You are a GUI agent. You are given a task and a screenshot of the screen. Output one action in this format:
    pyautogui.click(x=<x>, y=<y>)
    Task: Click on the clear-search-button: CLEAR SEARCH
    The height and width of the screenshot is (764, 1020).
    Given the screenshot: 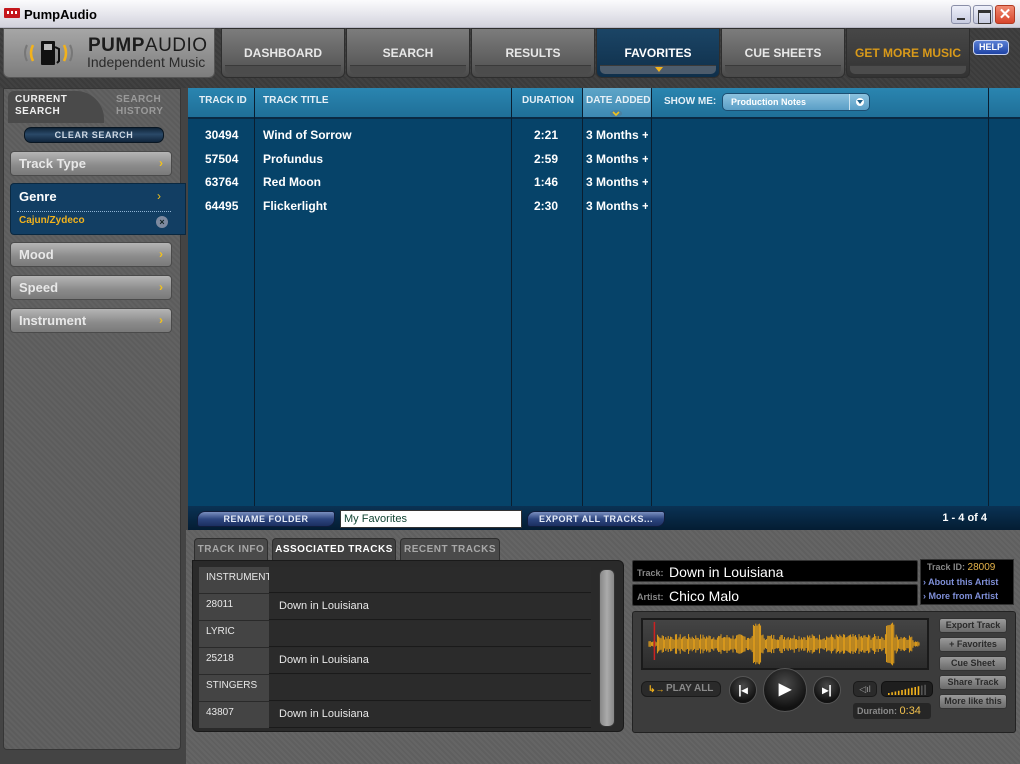 What is the action you would take?
    pyautogui.click(x=94, y=135)
    